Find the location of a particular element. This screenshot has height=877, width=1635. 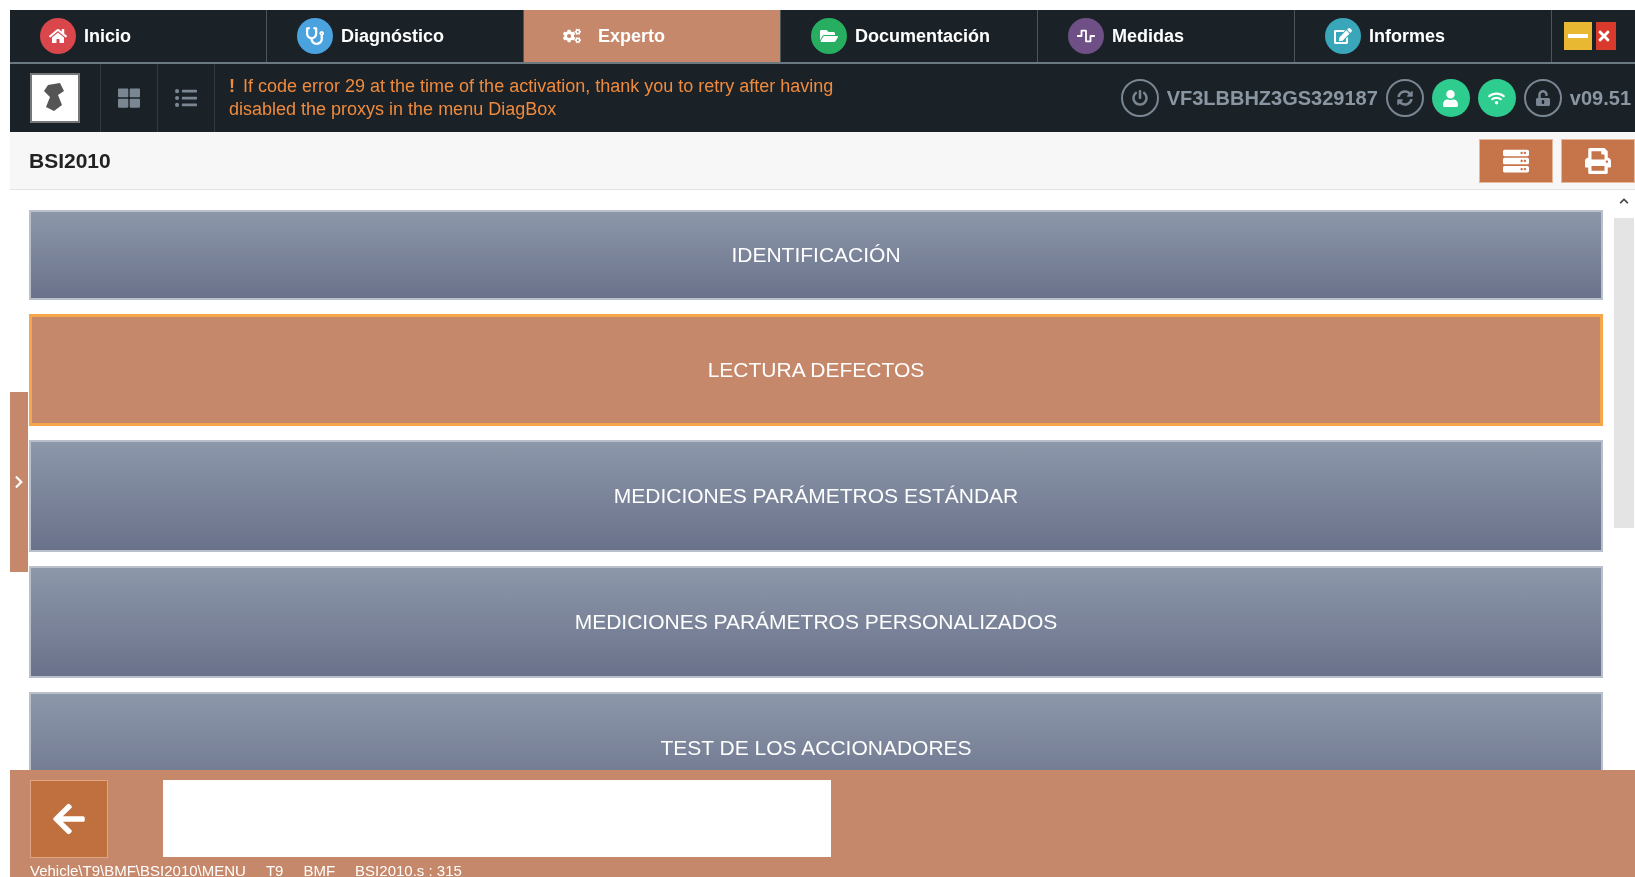

pulse-icon is located at coordinates (1086, 36).